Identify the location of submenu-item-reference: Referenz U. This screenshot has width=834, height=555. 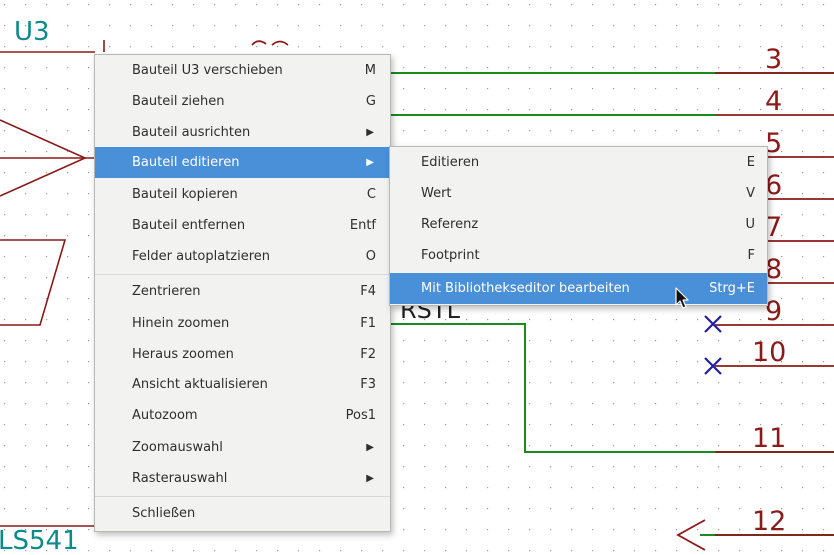
(578, 224).